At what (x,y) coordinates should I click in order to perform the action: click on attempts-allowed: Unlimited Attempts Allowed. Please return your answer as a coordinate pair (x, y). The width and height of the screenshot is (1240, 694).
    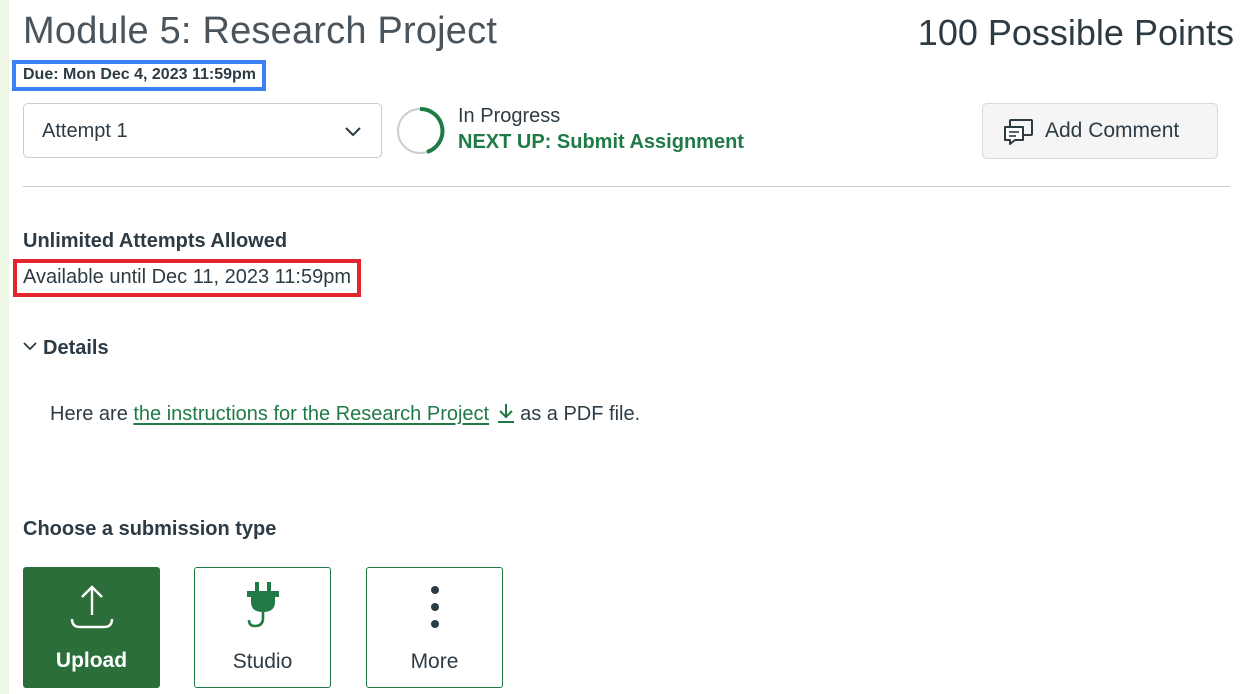
    Looking at the image, I should click on (155, 241).